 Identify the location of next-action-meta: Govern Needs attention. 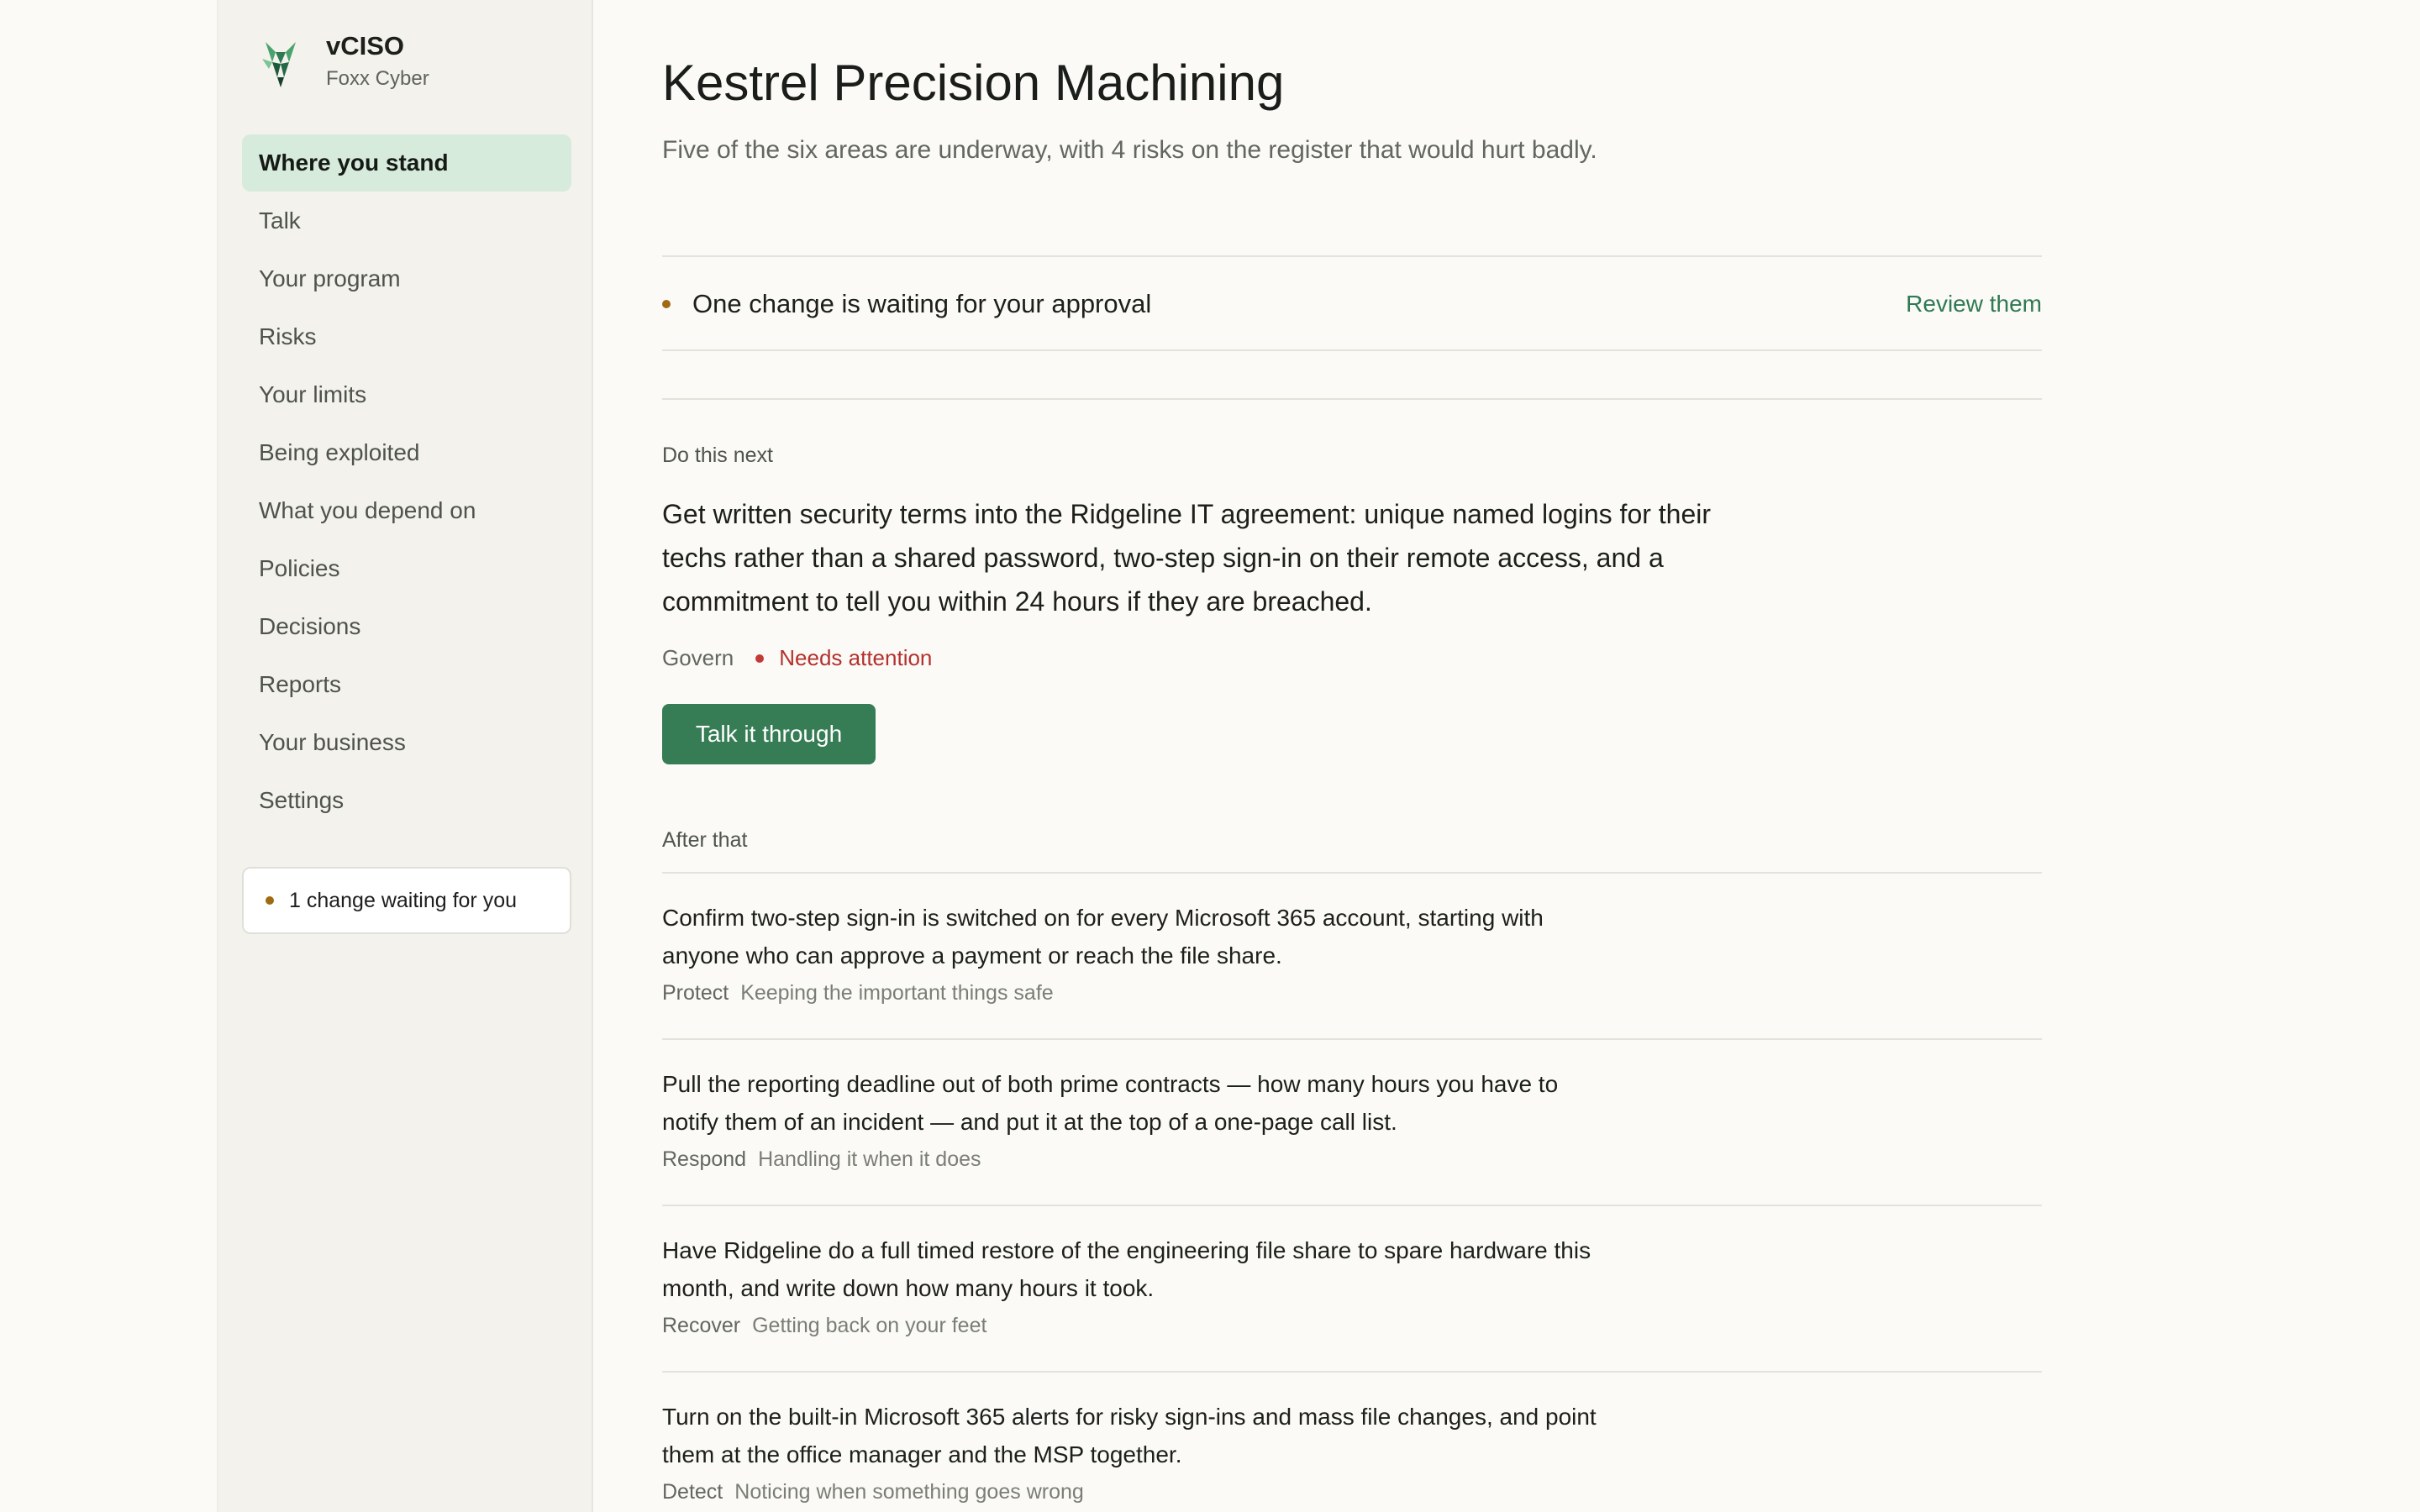
(797, 658).